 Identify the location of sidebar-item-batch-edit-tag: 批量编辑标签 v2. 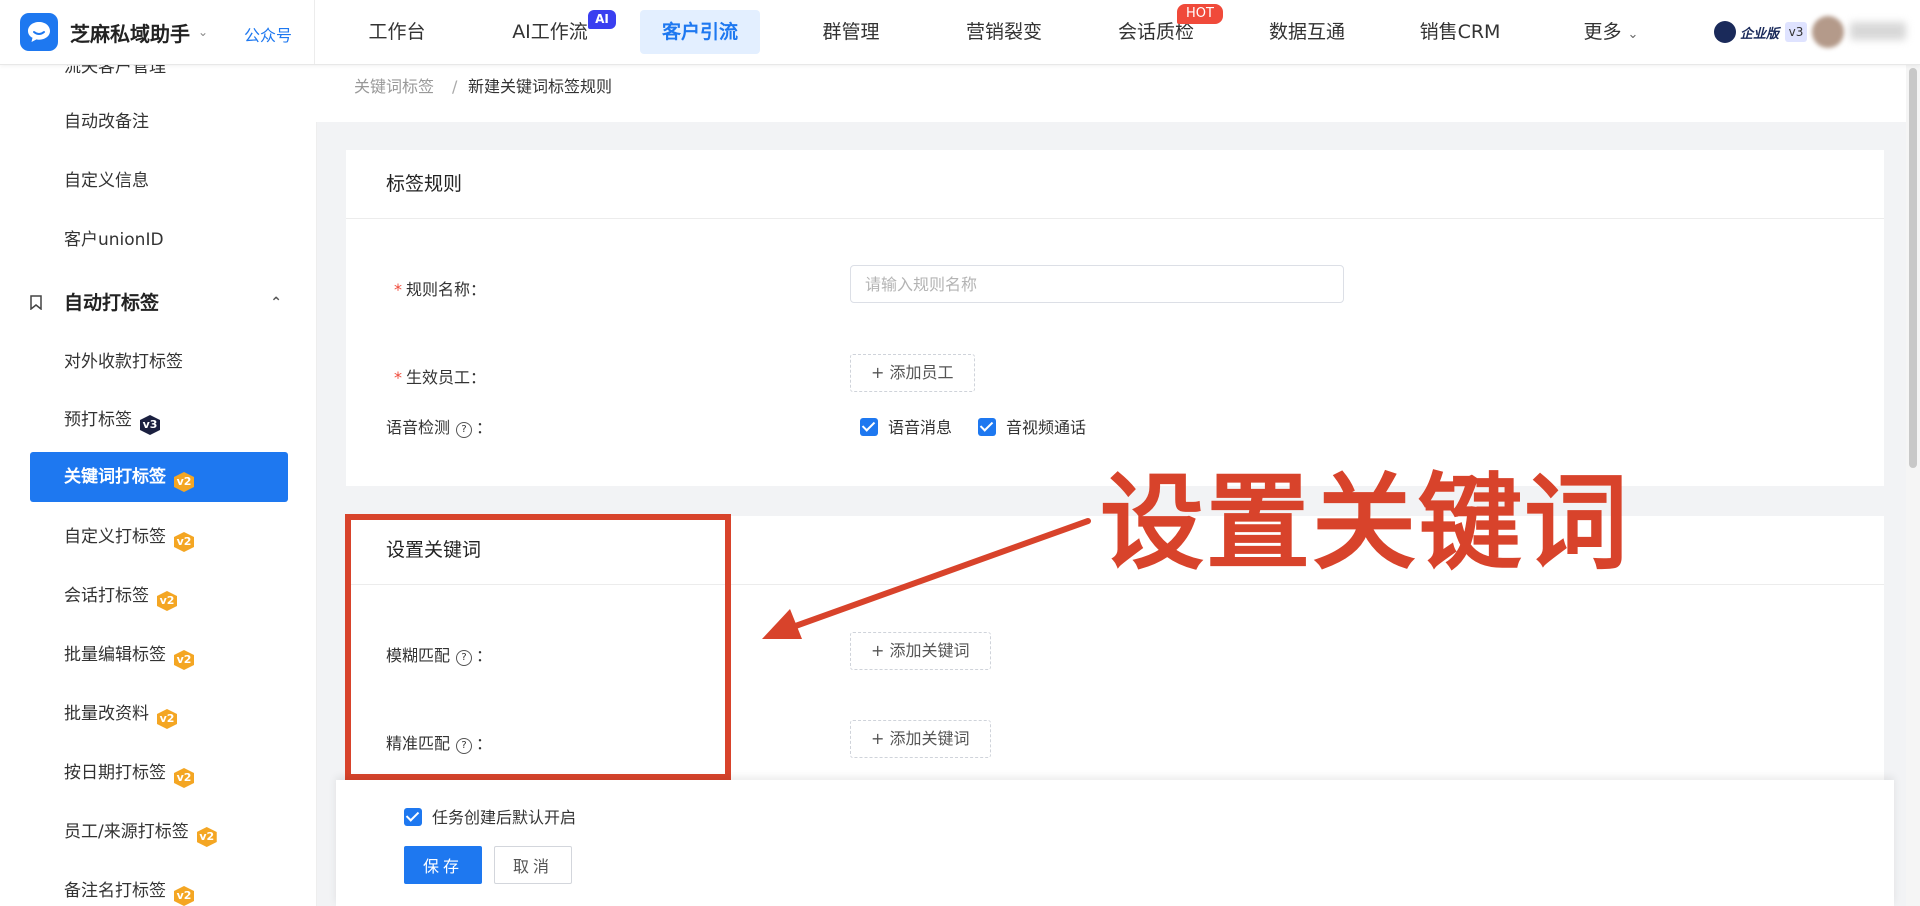
(129, 655).